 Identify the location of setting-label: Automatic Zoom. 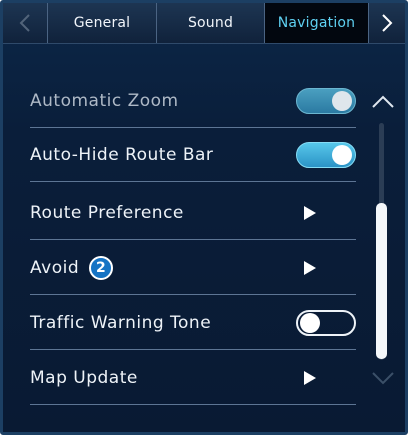
(104, 100).